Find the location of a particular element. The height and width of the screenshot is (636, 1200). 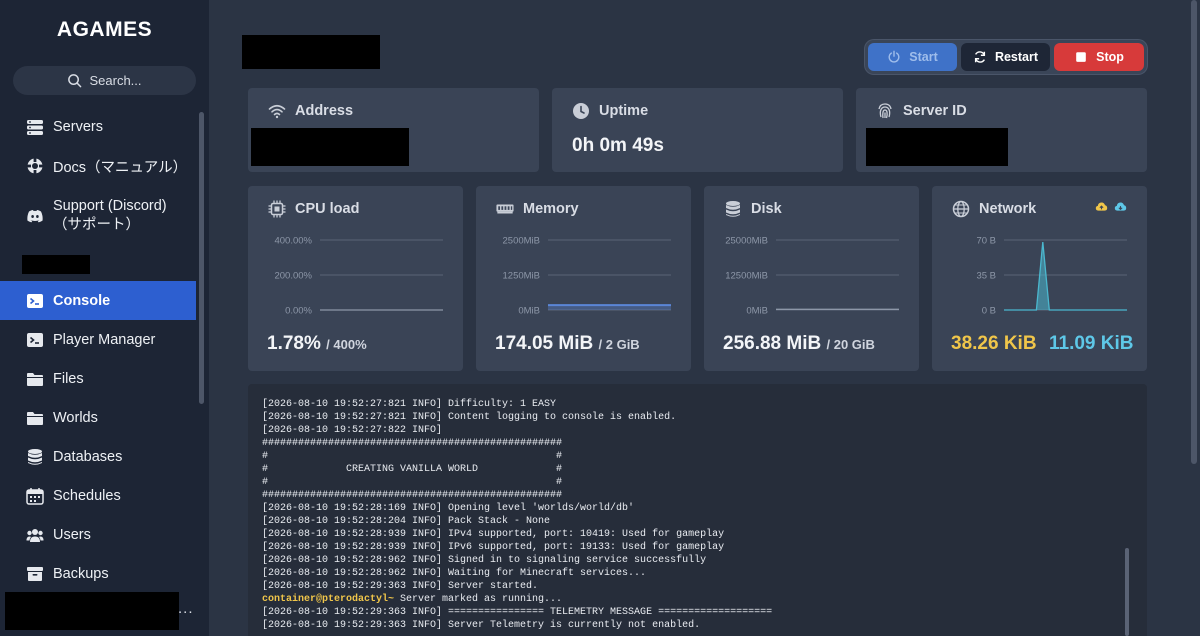

terminal-icon is located at coordinates (35, 301).